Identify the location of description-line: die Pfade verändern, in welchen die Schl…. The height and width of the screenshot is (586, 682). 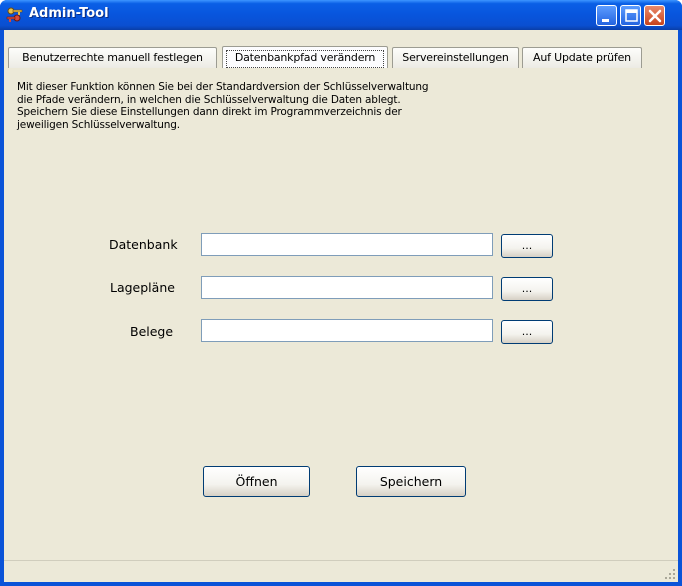
(209, 99).